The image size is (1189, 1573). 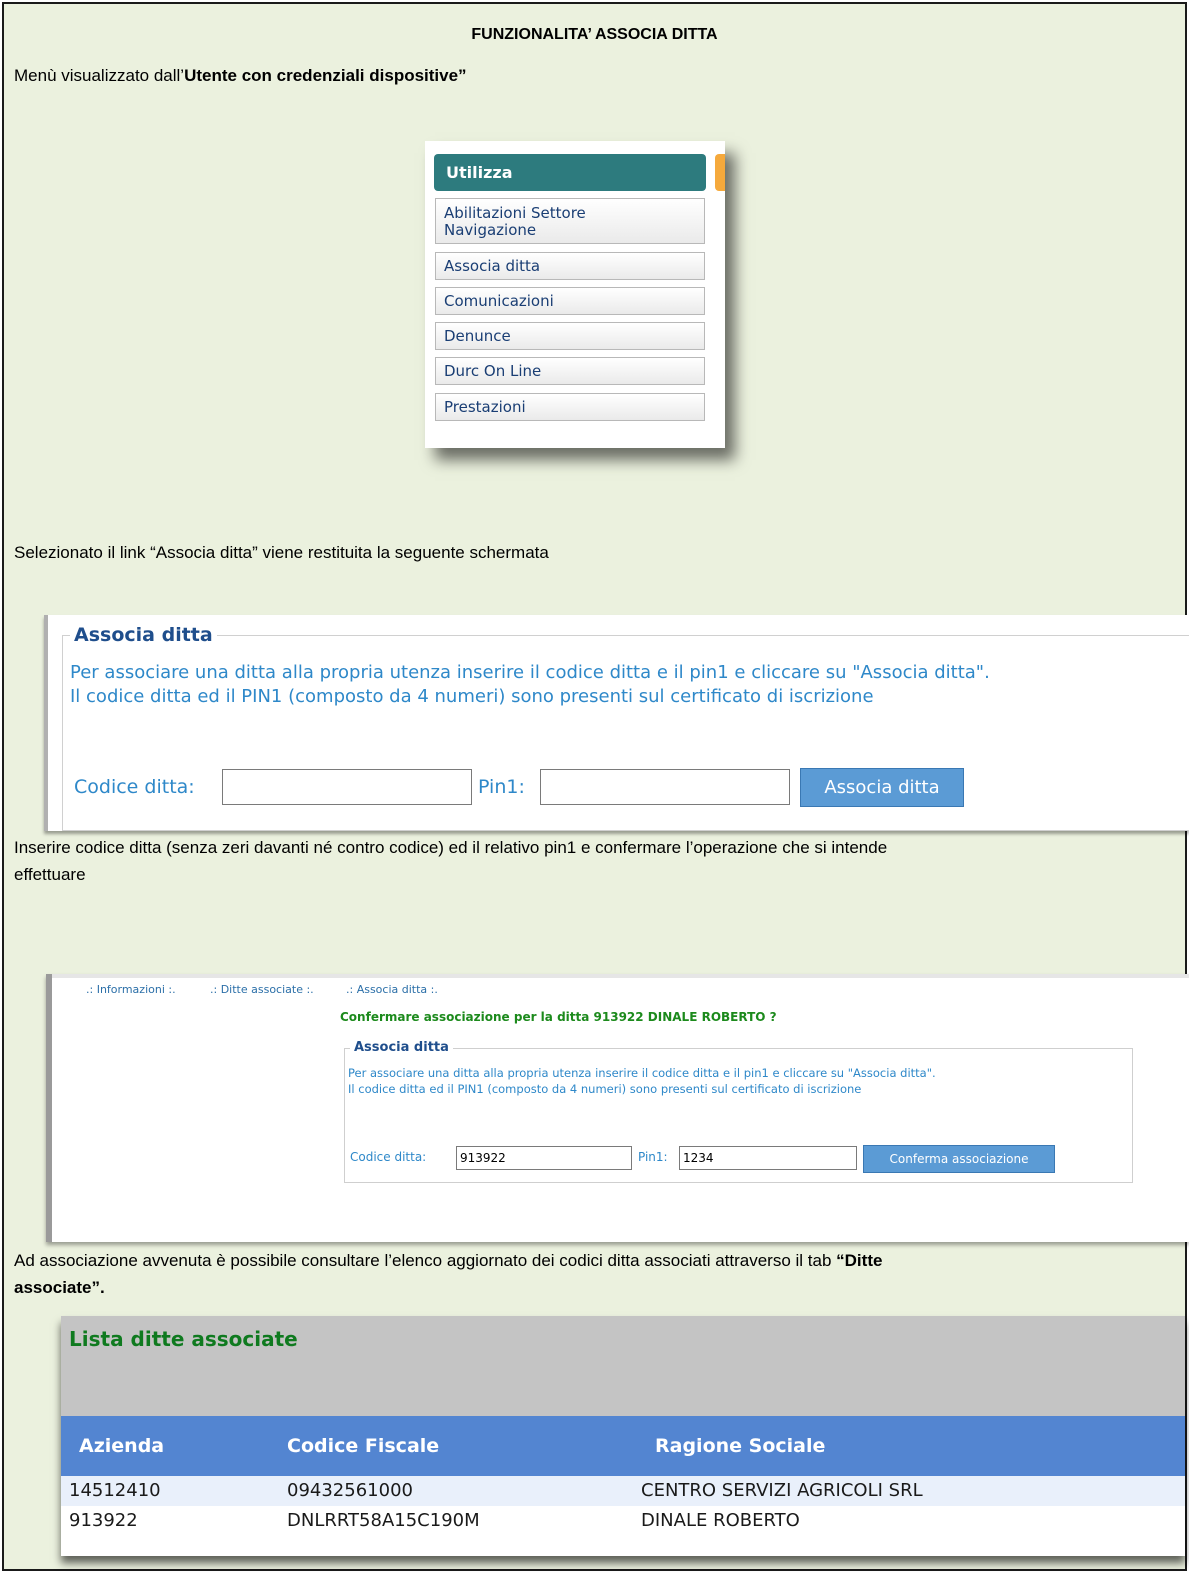 What do you see at coordinates (623, 1446) in the screenshot?
I see `table-header-row: Azienda Codice Fiscale Ragione Sociale` at bounding box center [623, 1446].